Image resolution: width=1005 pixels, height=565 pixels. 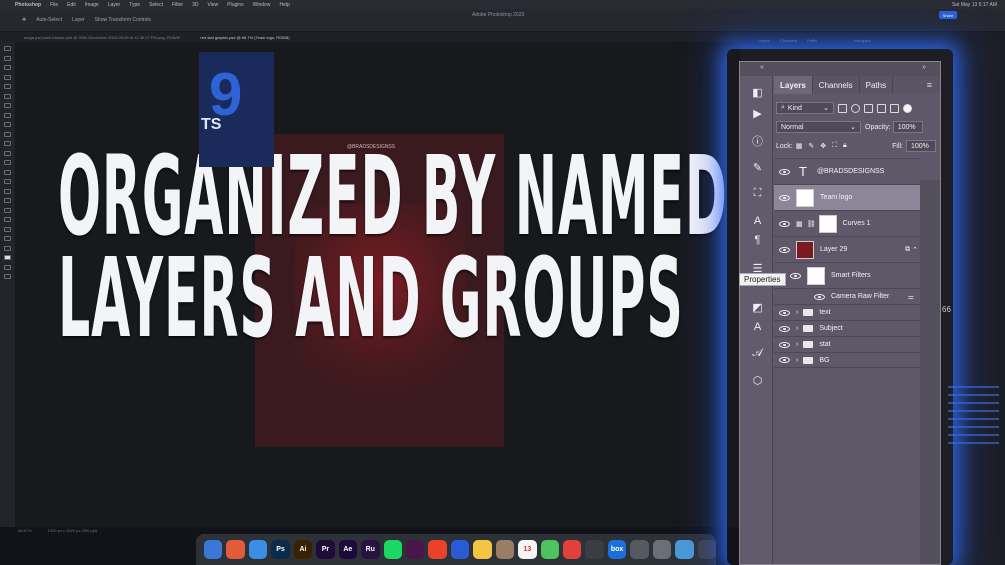 I want to click on filter-adjustment-icon, so click(x=855, y=108).